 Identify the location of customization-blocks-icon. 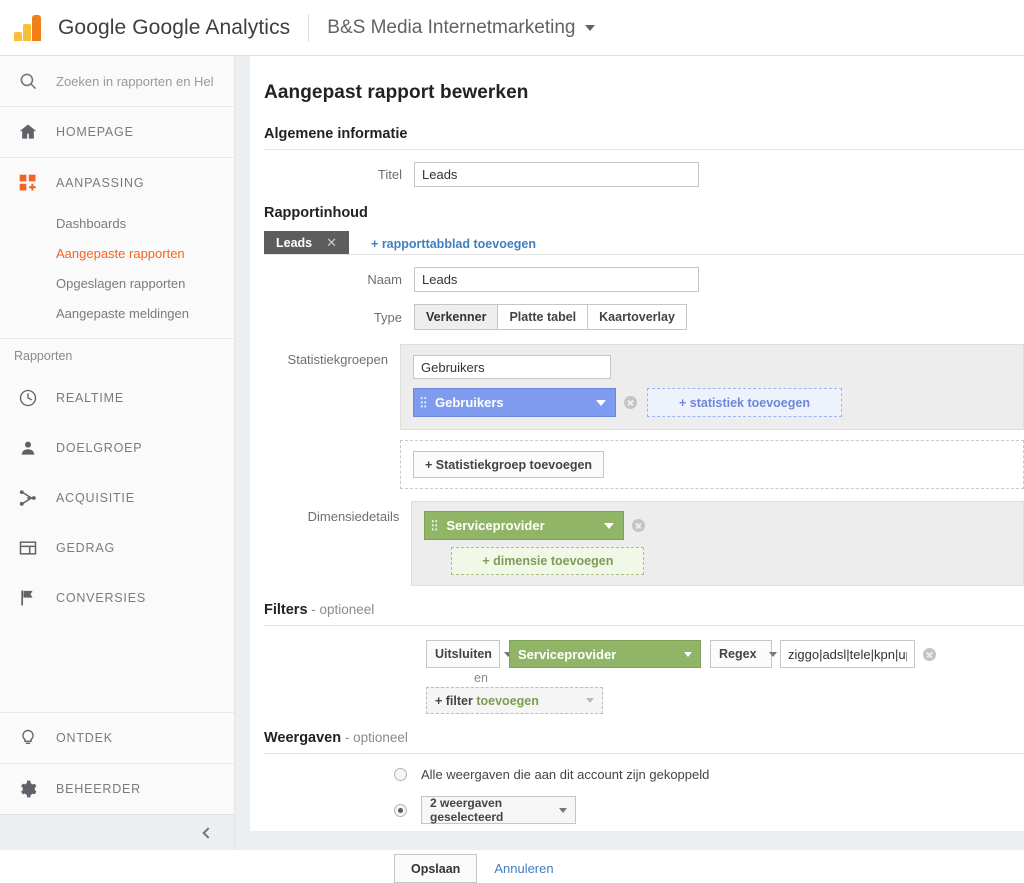
(28, 183).